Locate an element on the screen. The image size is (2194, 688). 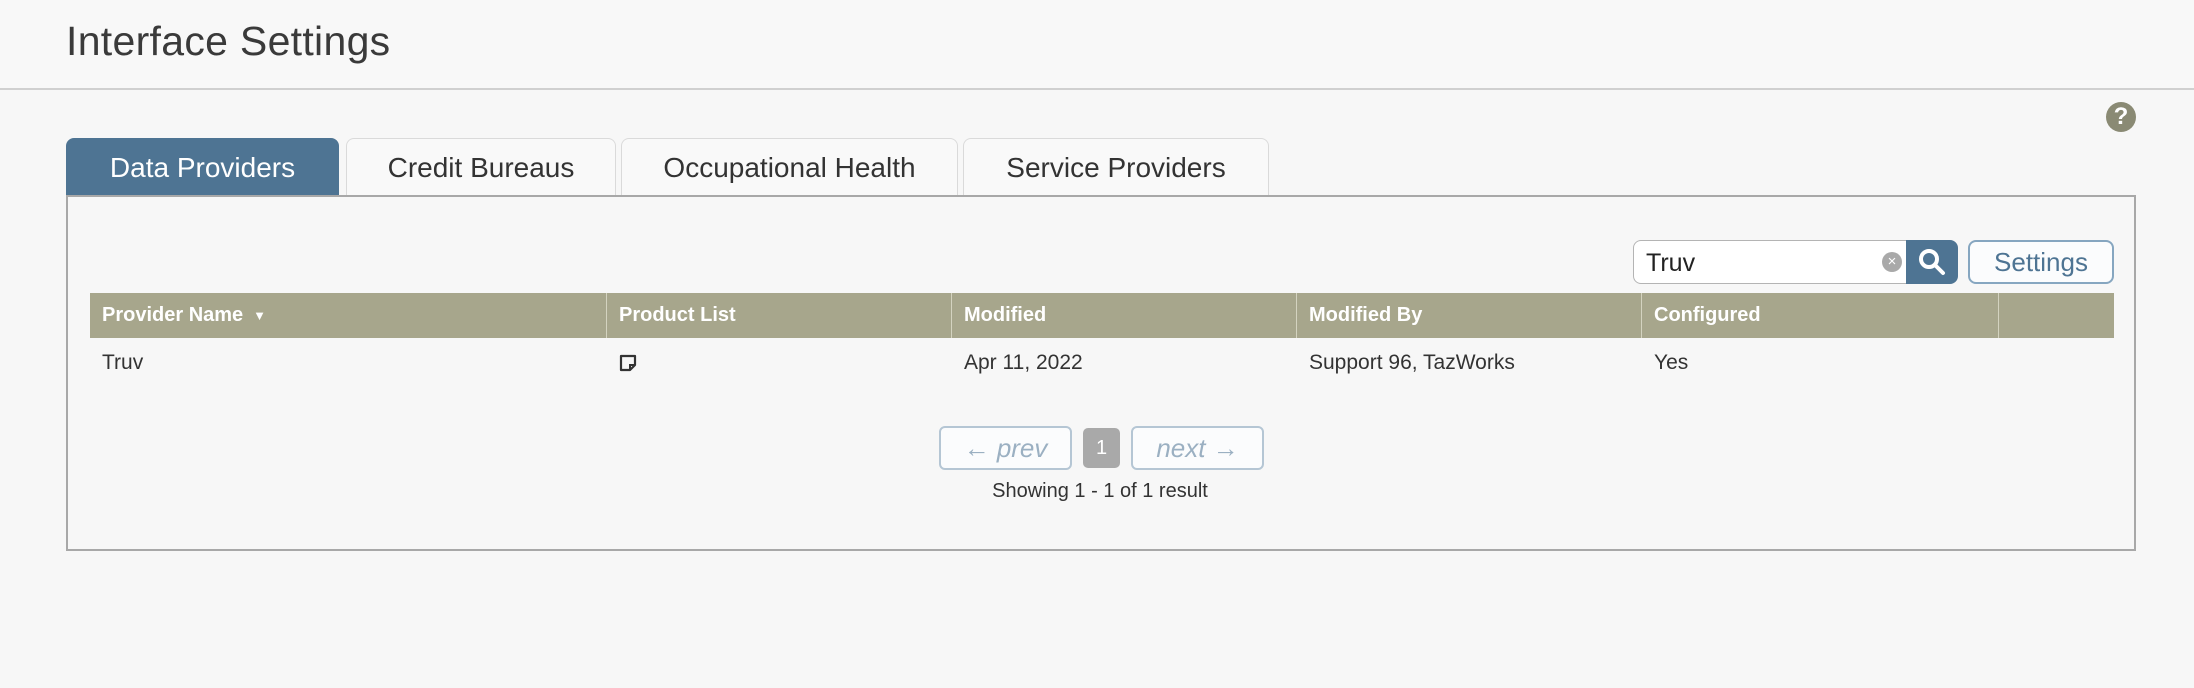
help-icon: ? is located at coordinates (2121, 117).